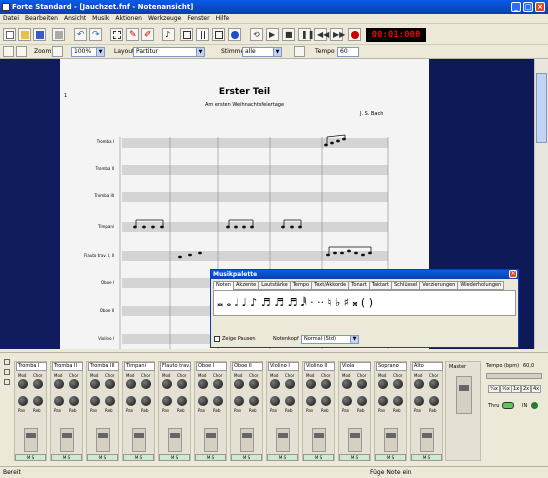  What do you see at coordinates (169, 52) in the screenshot?
I see `layout-select: Partitur ▼` at bounding box center [169, 52].